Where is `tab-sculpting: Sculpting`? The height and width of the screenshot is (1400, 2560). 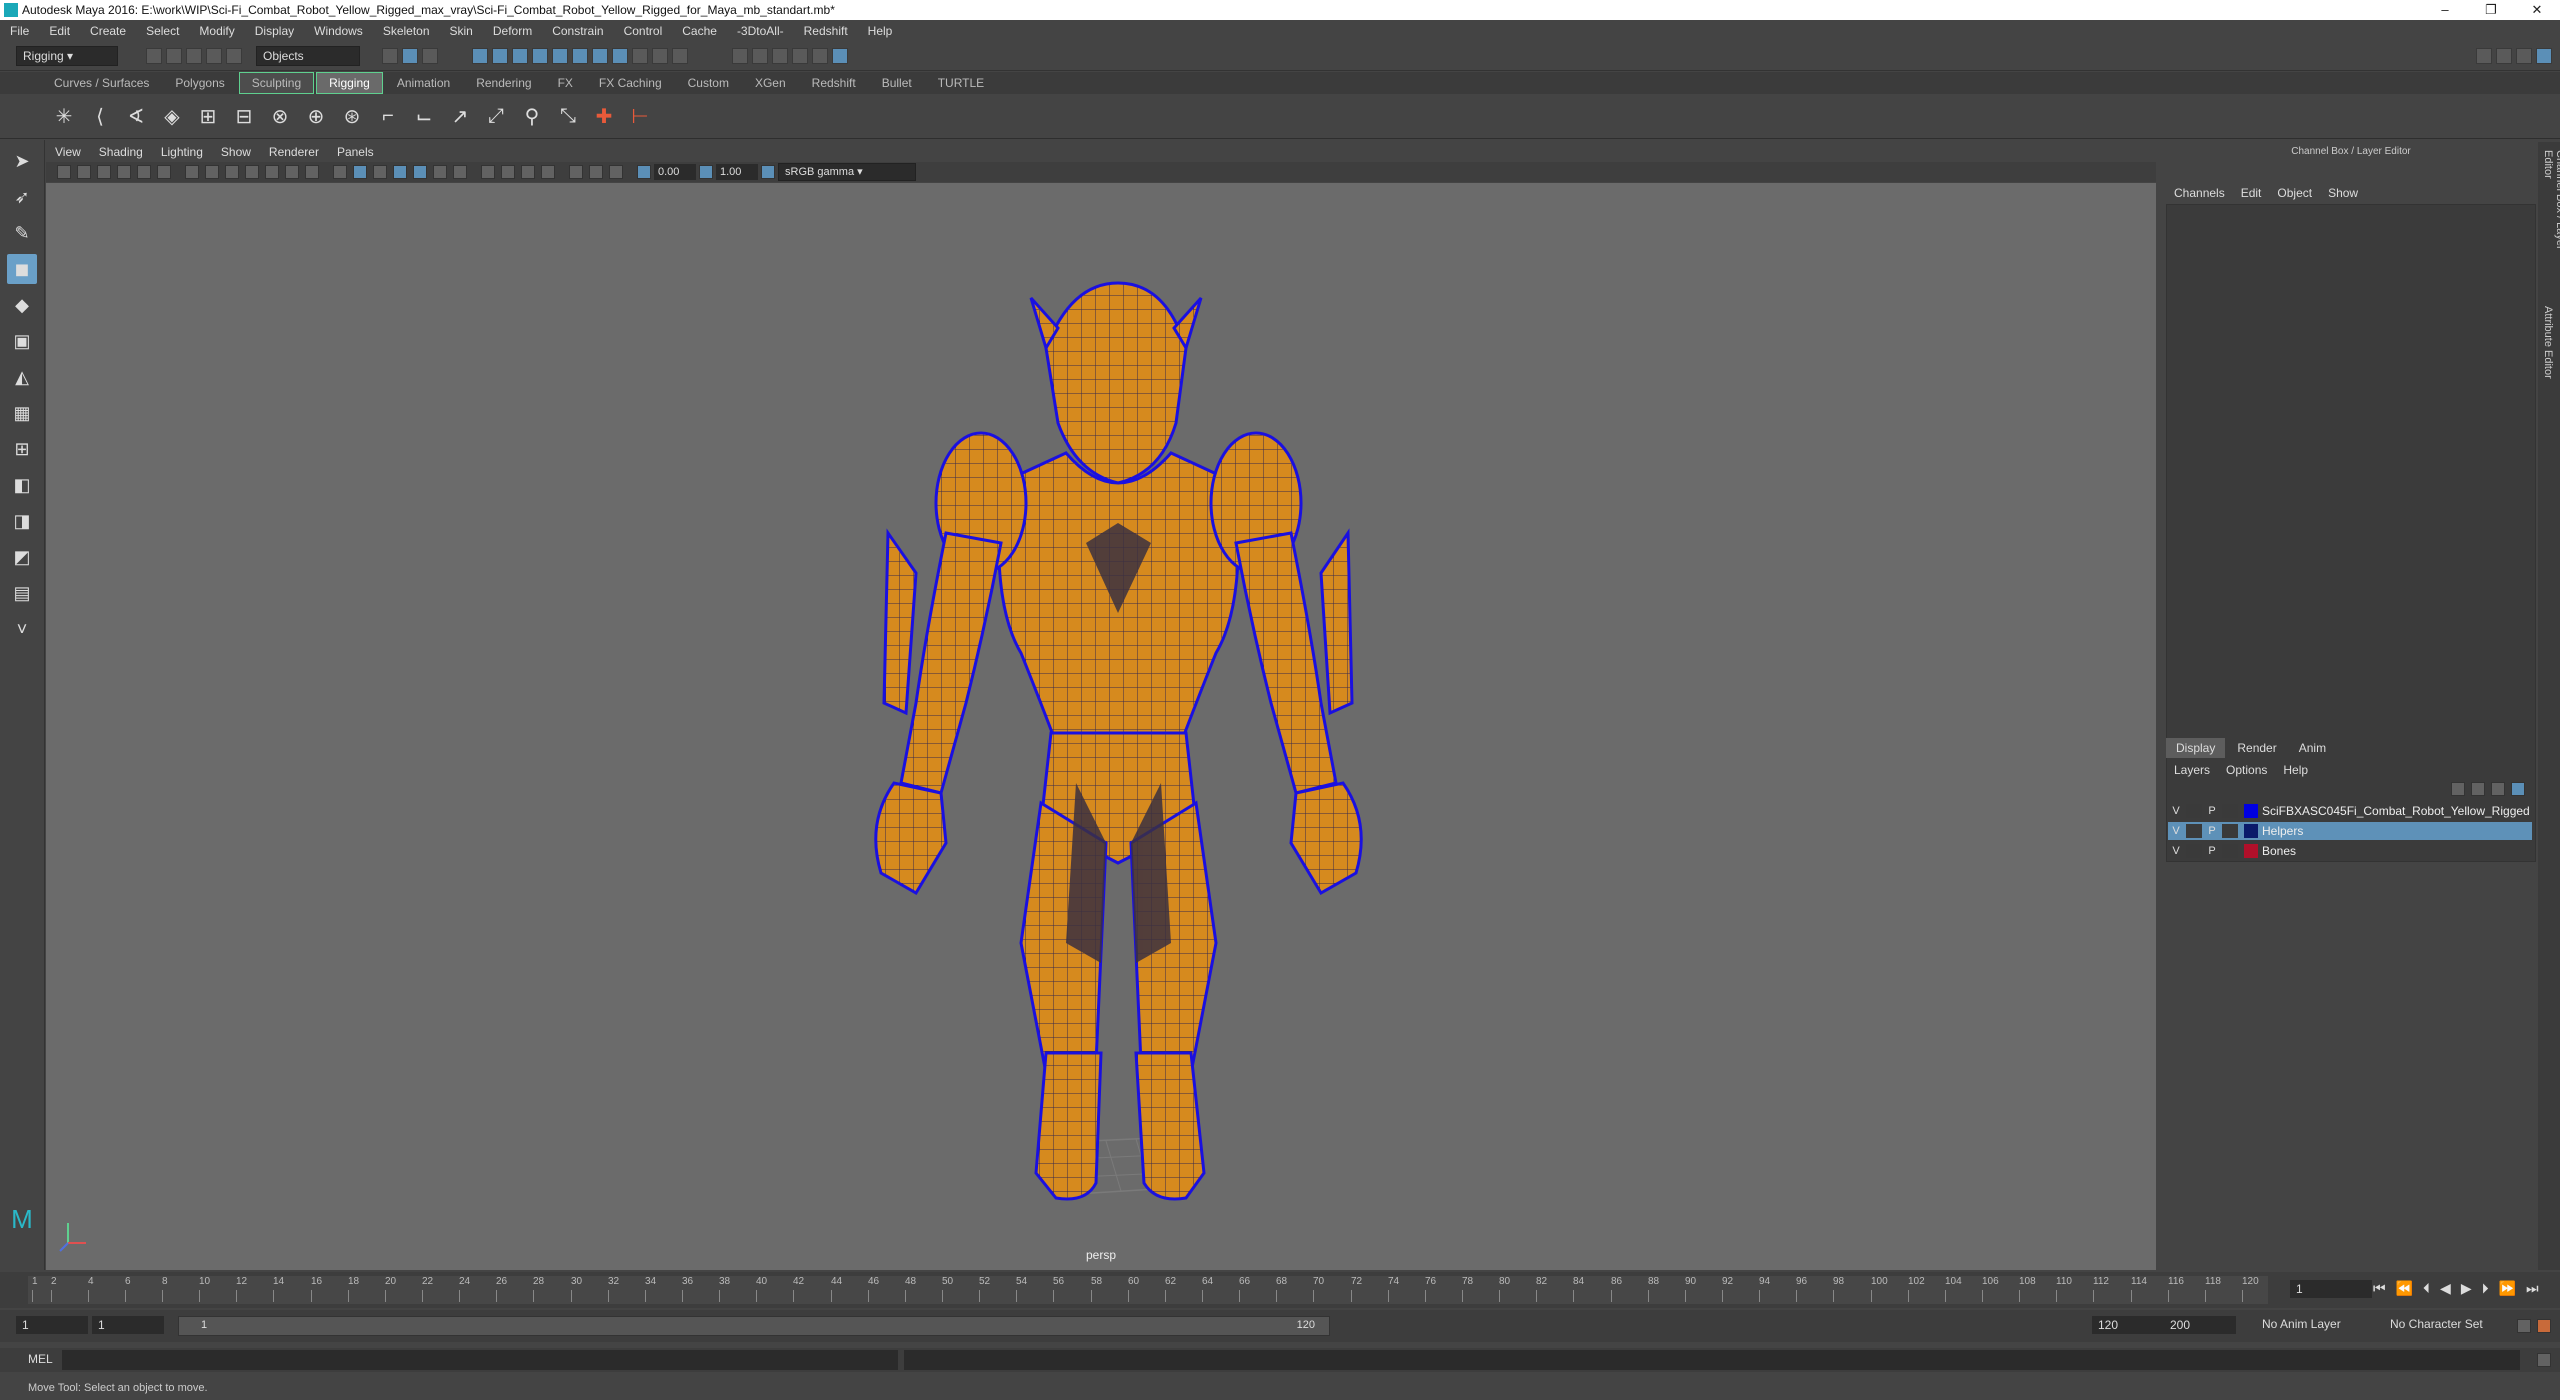
tab-sculpting: Sculpting is located at coordinates (276, 83).